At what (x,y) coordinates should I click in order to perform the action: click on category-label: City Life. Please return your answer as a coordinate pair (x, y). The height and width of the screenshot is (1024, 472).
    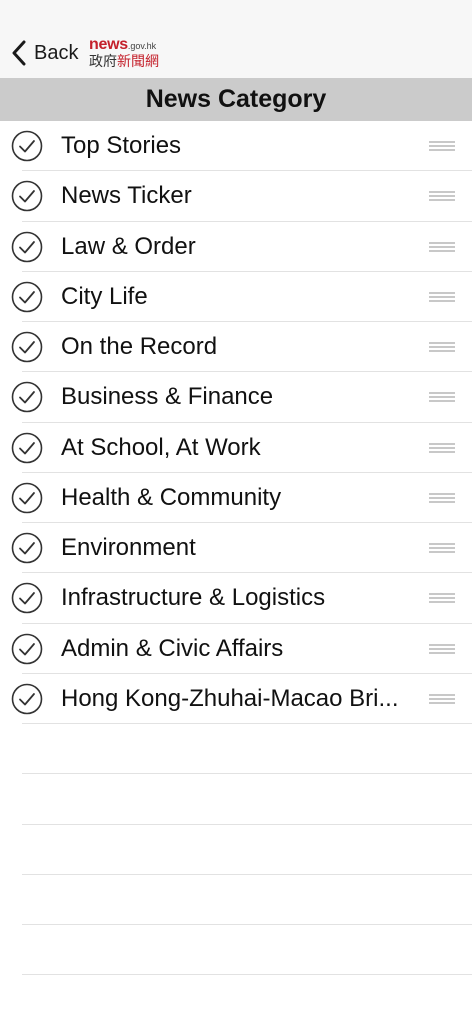
    Looking at the image, I should click on (104, 296).